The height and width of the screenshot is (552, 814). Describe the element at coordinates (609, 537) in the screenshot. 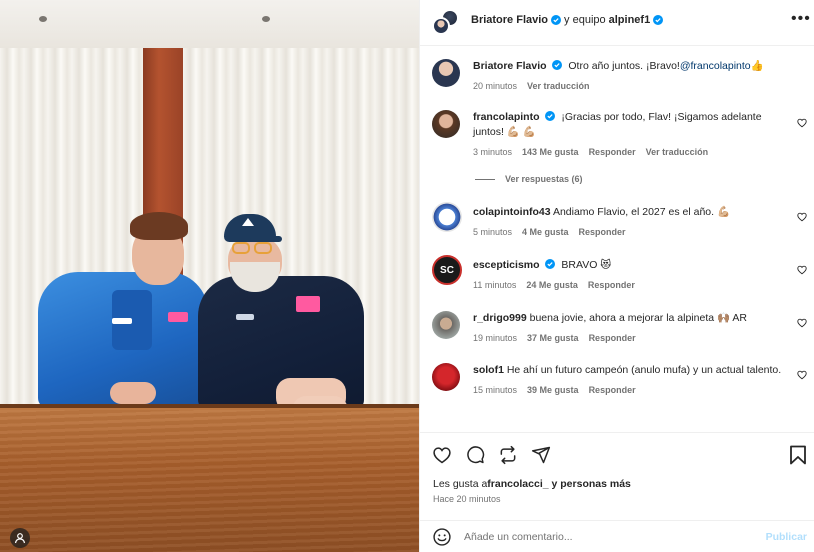

I see `comment-input` at that location.